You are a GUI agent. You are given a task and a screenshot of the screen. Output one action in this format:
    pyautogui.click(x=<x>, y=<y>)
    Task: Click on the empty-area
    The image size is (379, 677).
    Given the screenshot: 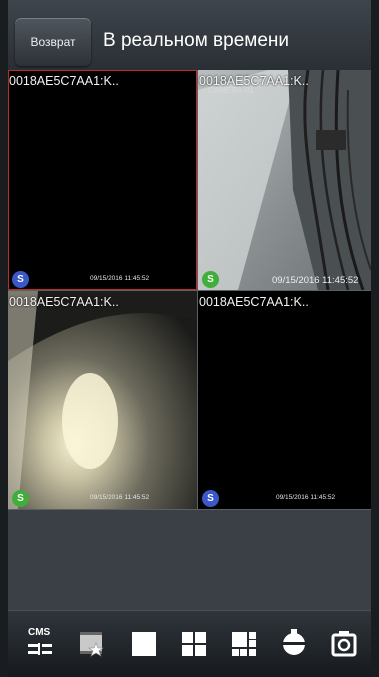 What is the action you would take?
    pyautogui.click(x=189, y=560)
    